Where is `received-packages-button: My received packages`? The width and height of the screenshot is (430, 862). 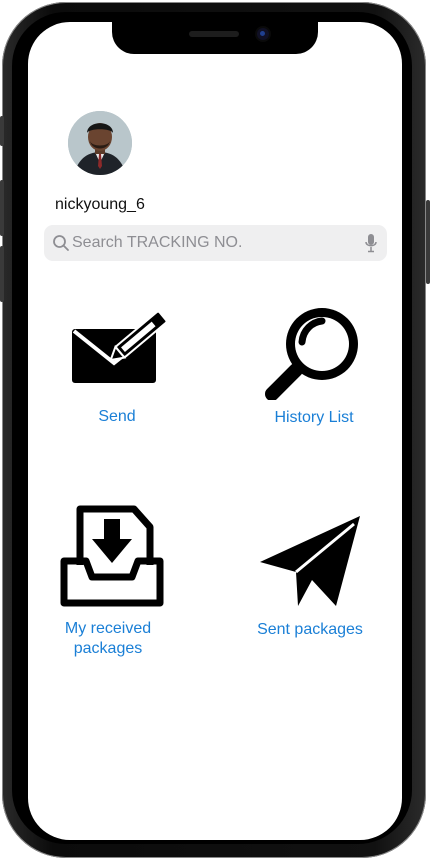
received-packages-button: My received packages is located at coordinates (108, 582).